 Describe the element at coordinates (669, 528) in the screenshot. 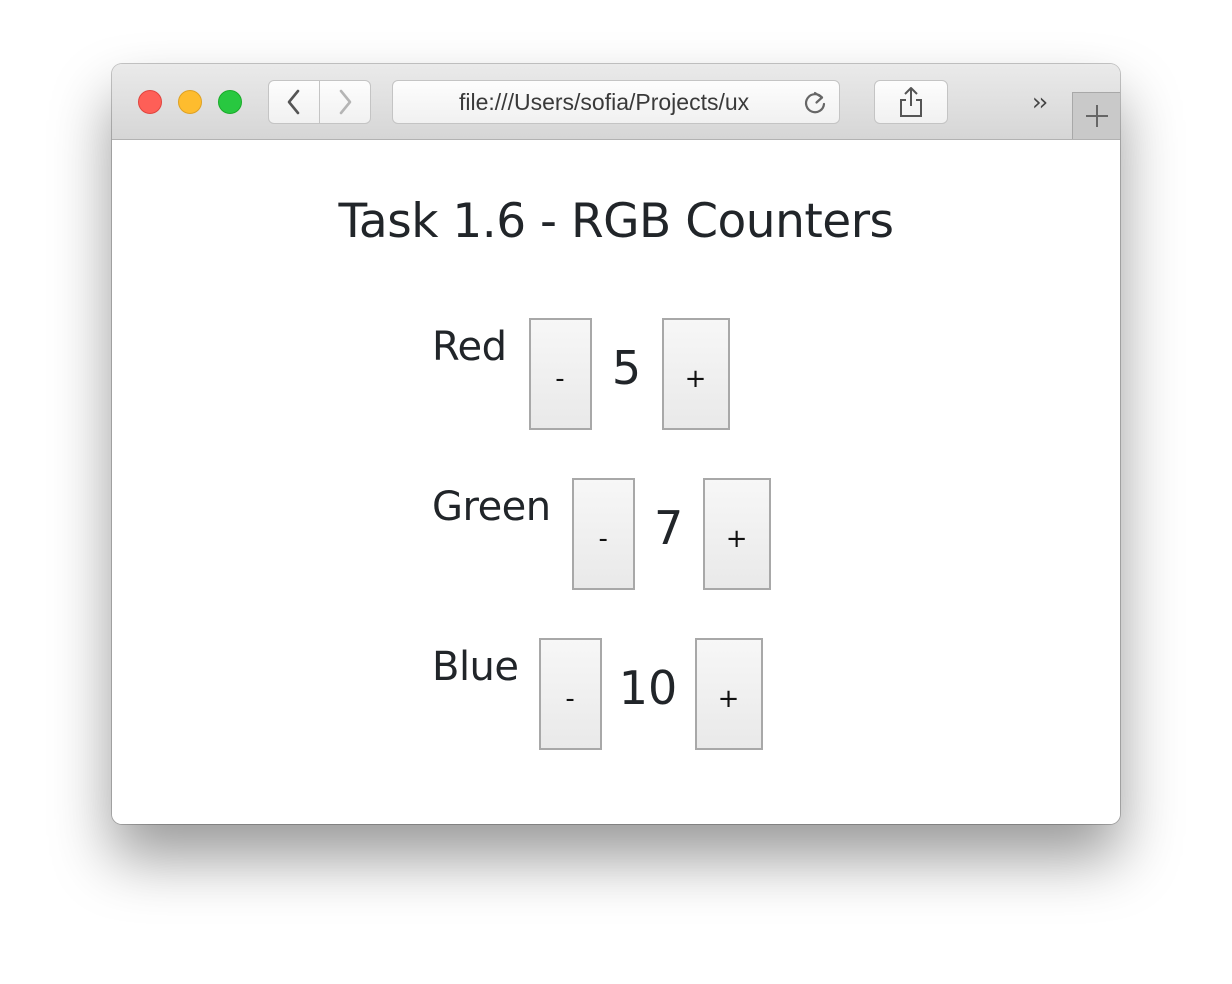

I see `counter-value: 7` at that location.